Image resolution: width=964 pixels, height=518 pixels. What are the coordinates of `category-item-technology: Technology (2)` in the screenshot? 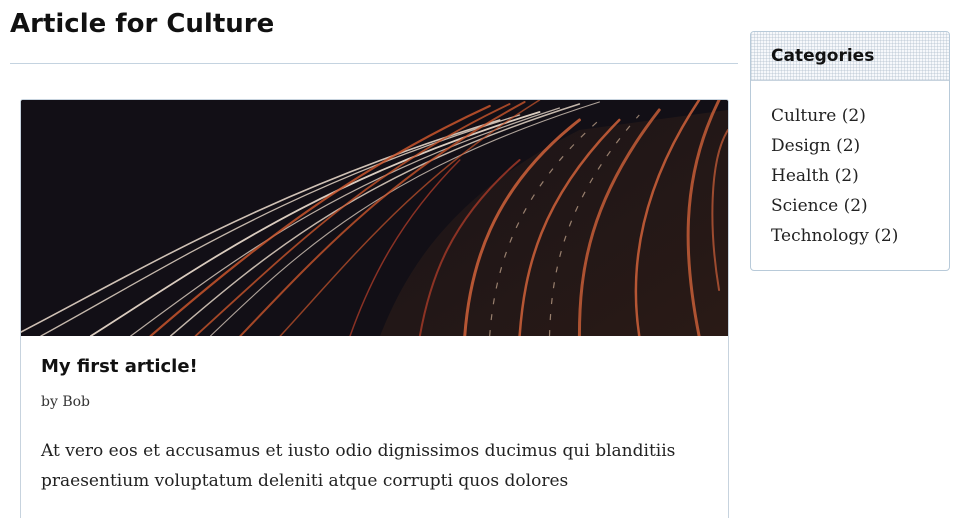 It's located at (860, 236).